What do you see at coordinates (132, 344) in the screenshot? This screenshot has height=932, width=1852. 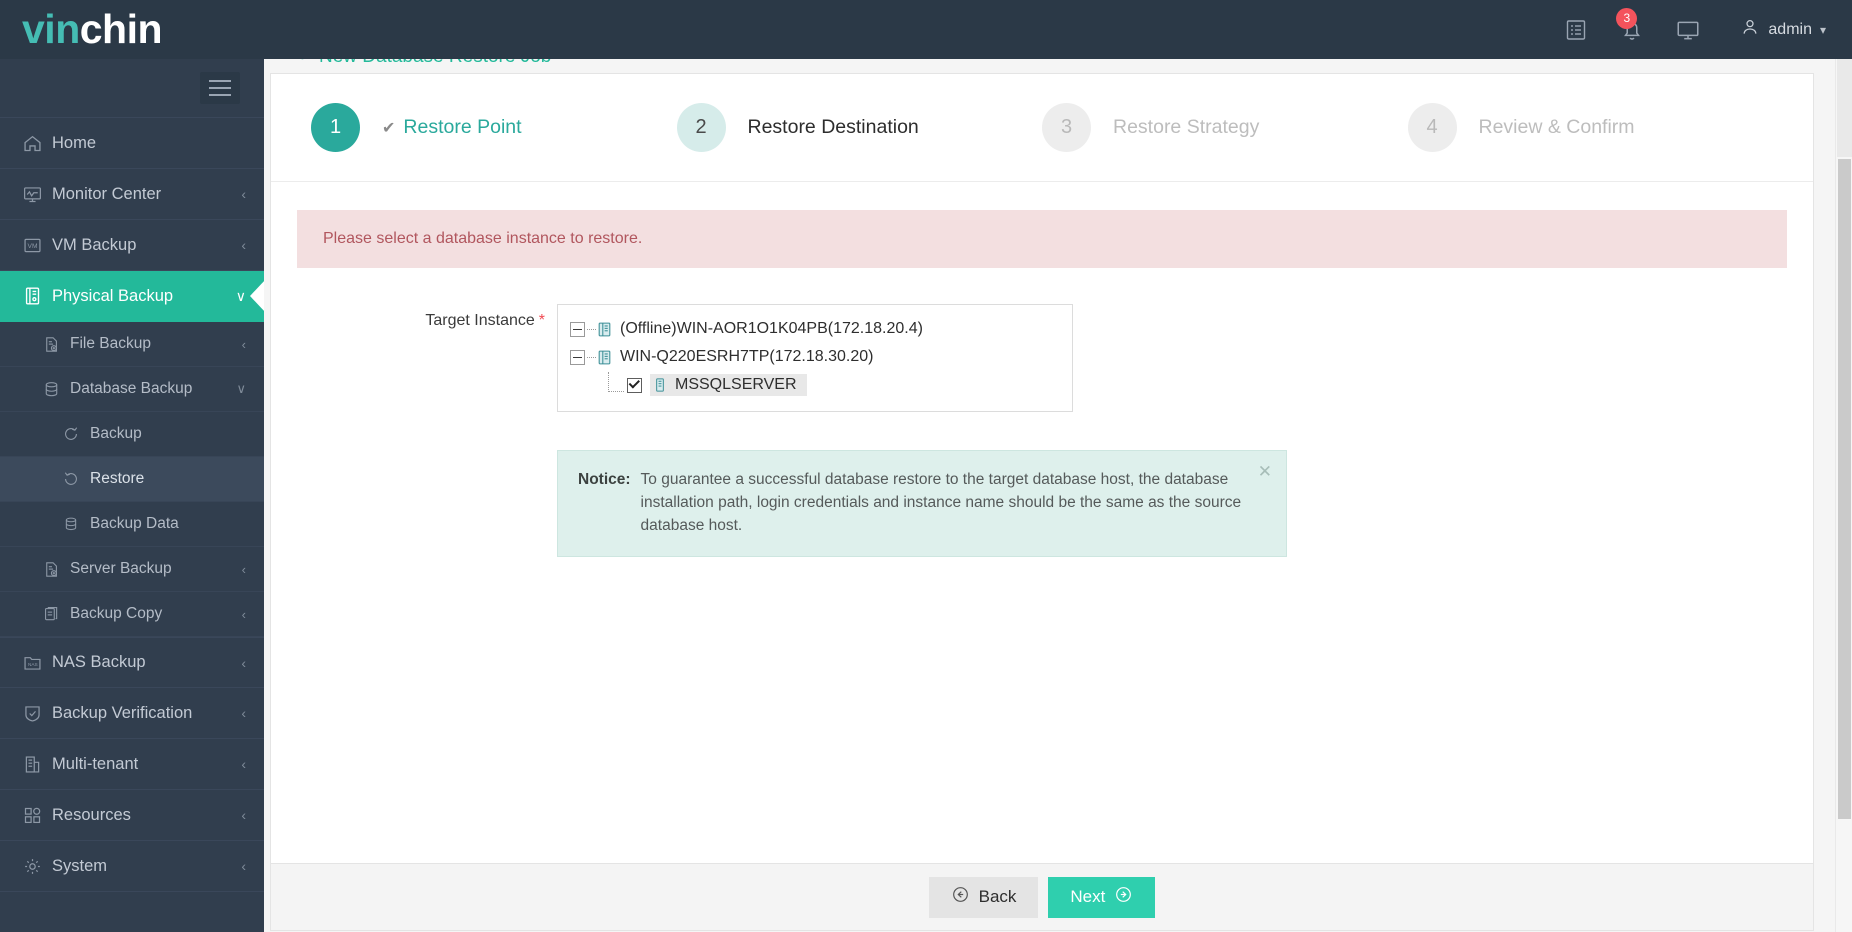 I see `sidebar-item-file-backup: File Backup ‹` at bounding box center [132, 344].